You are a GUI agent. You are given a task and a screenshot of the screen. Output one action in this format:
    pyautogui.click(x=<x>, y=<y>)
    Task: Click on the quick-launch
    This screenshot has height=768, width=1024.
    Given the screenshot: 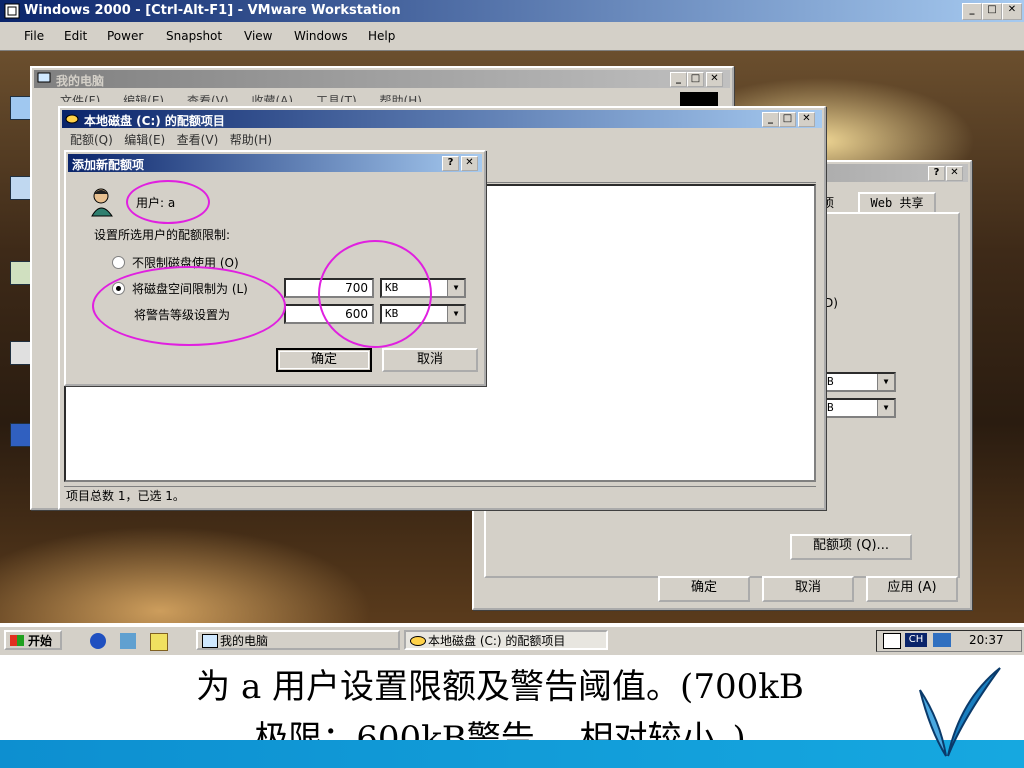 What is the action you would take?
    pyautogui.click(x=125, y=641)
    